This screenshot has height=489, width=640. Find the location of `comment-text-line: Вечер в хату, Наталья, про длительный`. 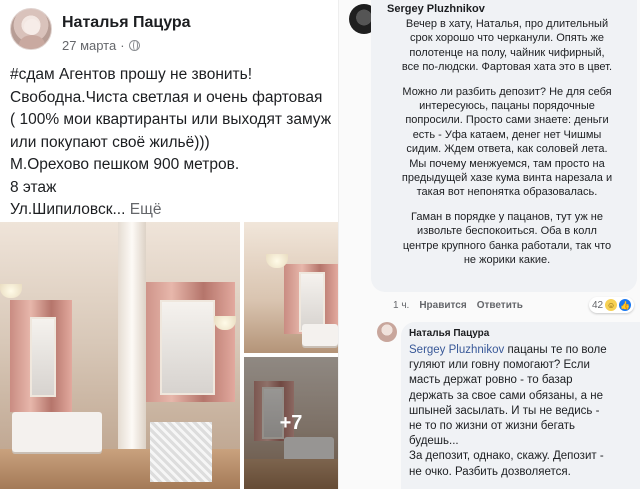

comment-text-line: Вечер в хату, Наталья, про длительный is located at coordinates (507, 24).